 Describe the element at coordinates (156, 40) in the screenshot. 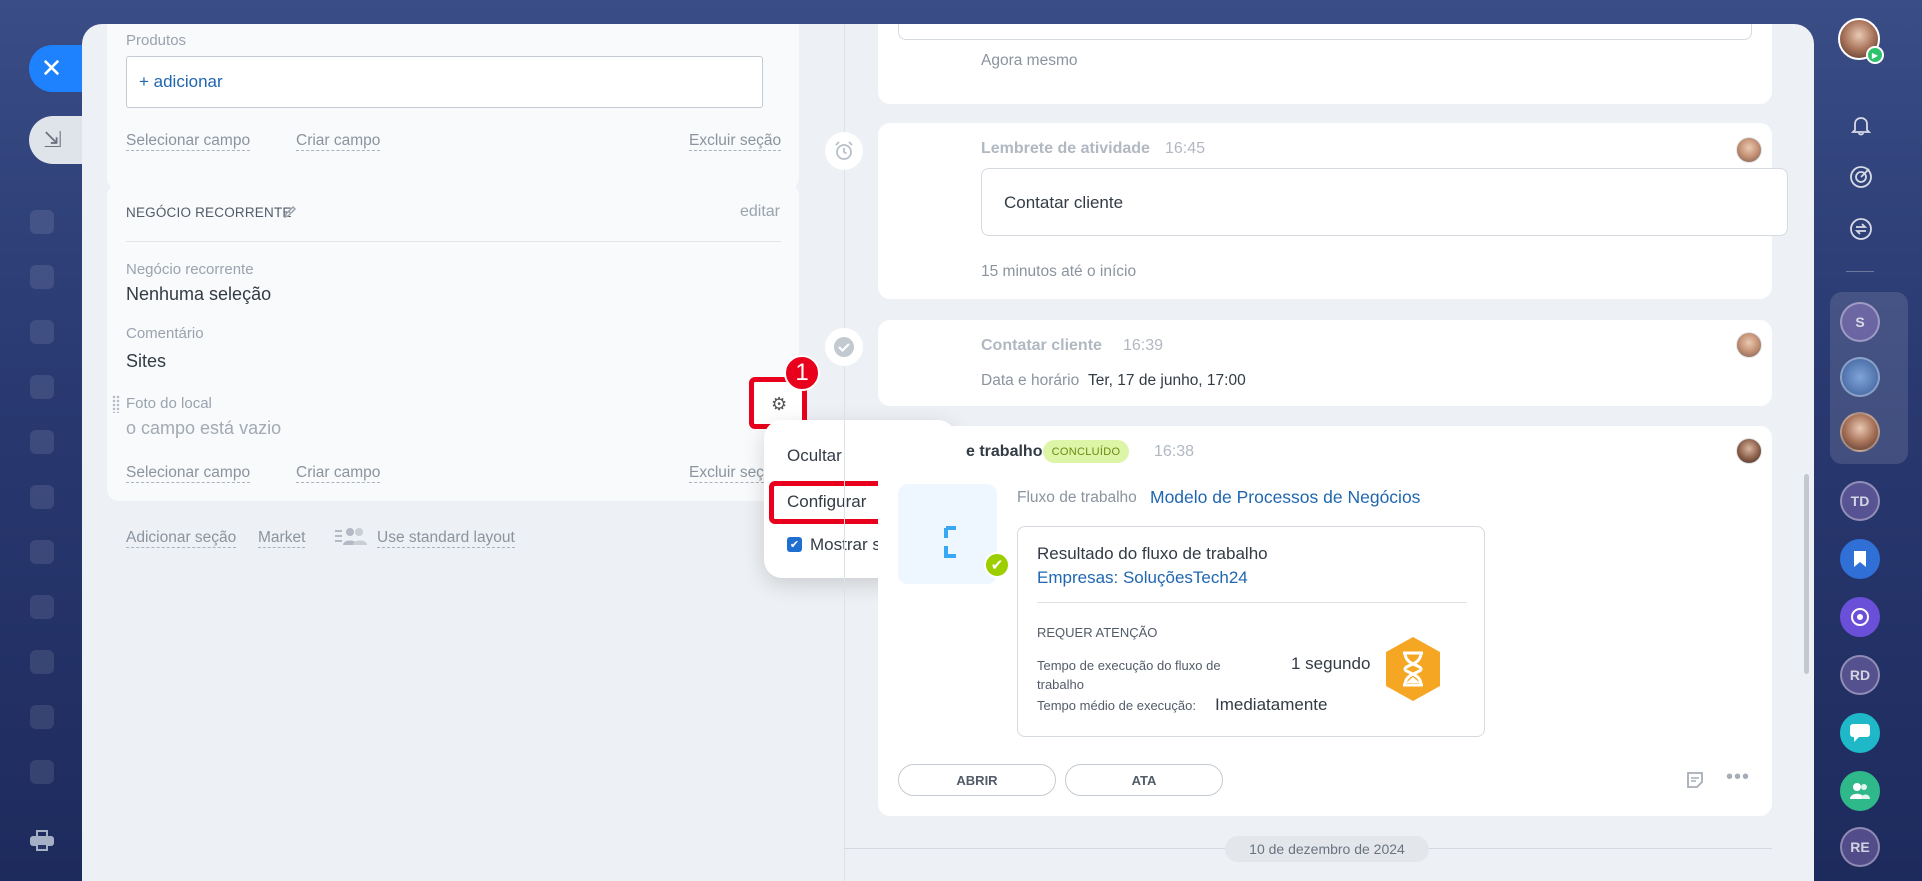

I see `products-label: Produtos` at that location.